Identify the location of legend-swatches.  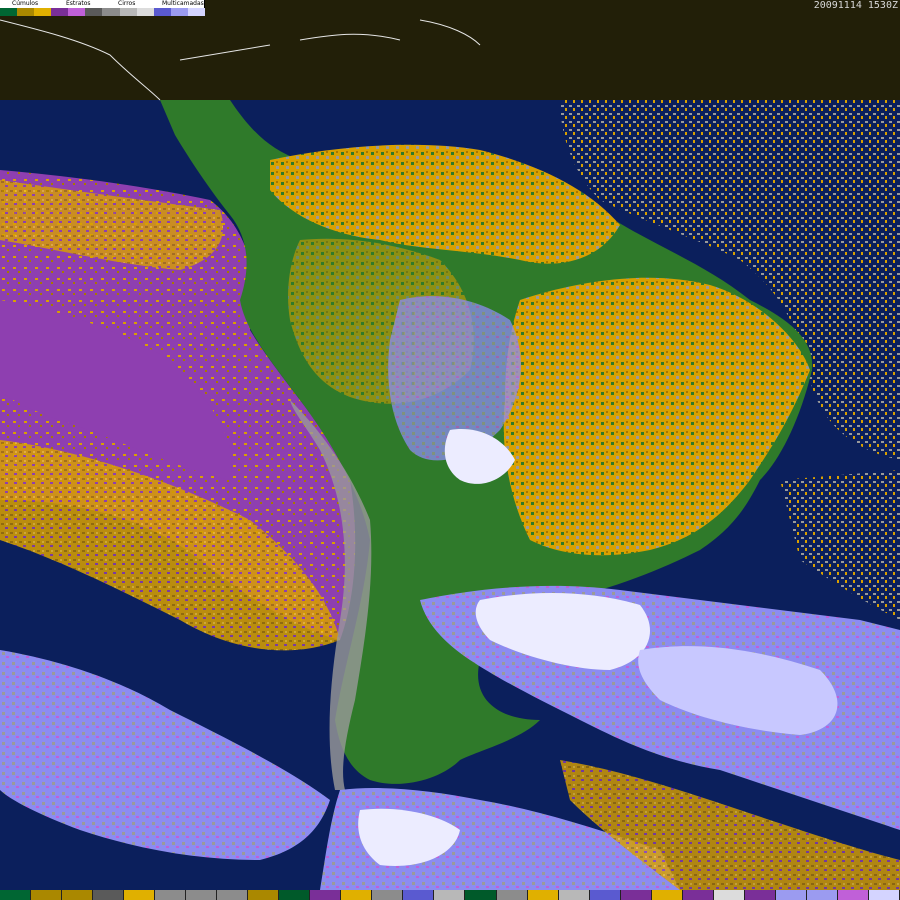
(102, 12).